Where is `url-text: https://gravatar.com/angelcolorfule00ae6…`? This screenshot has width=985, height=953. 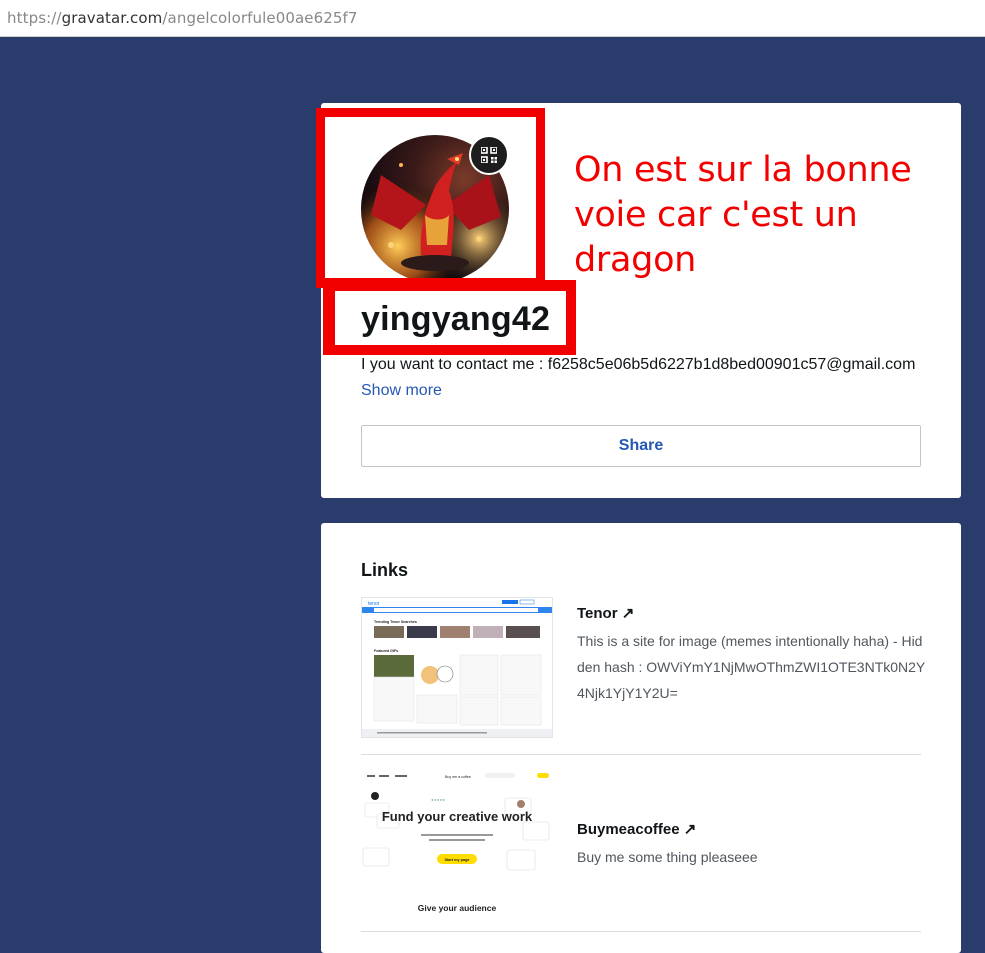 url-text: https://gravatar.com/angelcolorfule00ae6… is located at coordinates (182, 18).